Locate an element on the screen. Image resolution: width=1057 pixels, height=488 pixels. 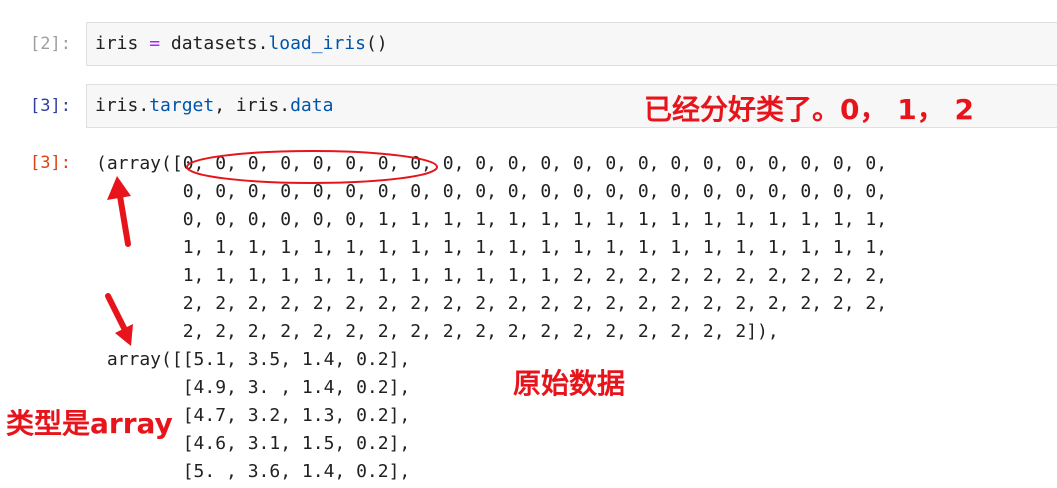
arrow-up-icon is located at coordinates (119, 211).